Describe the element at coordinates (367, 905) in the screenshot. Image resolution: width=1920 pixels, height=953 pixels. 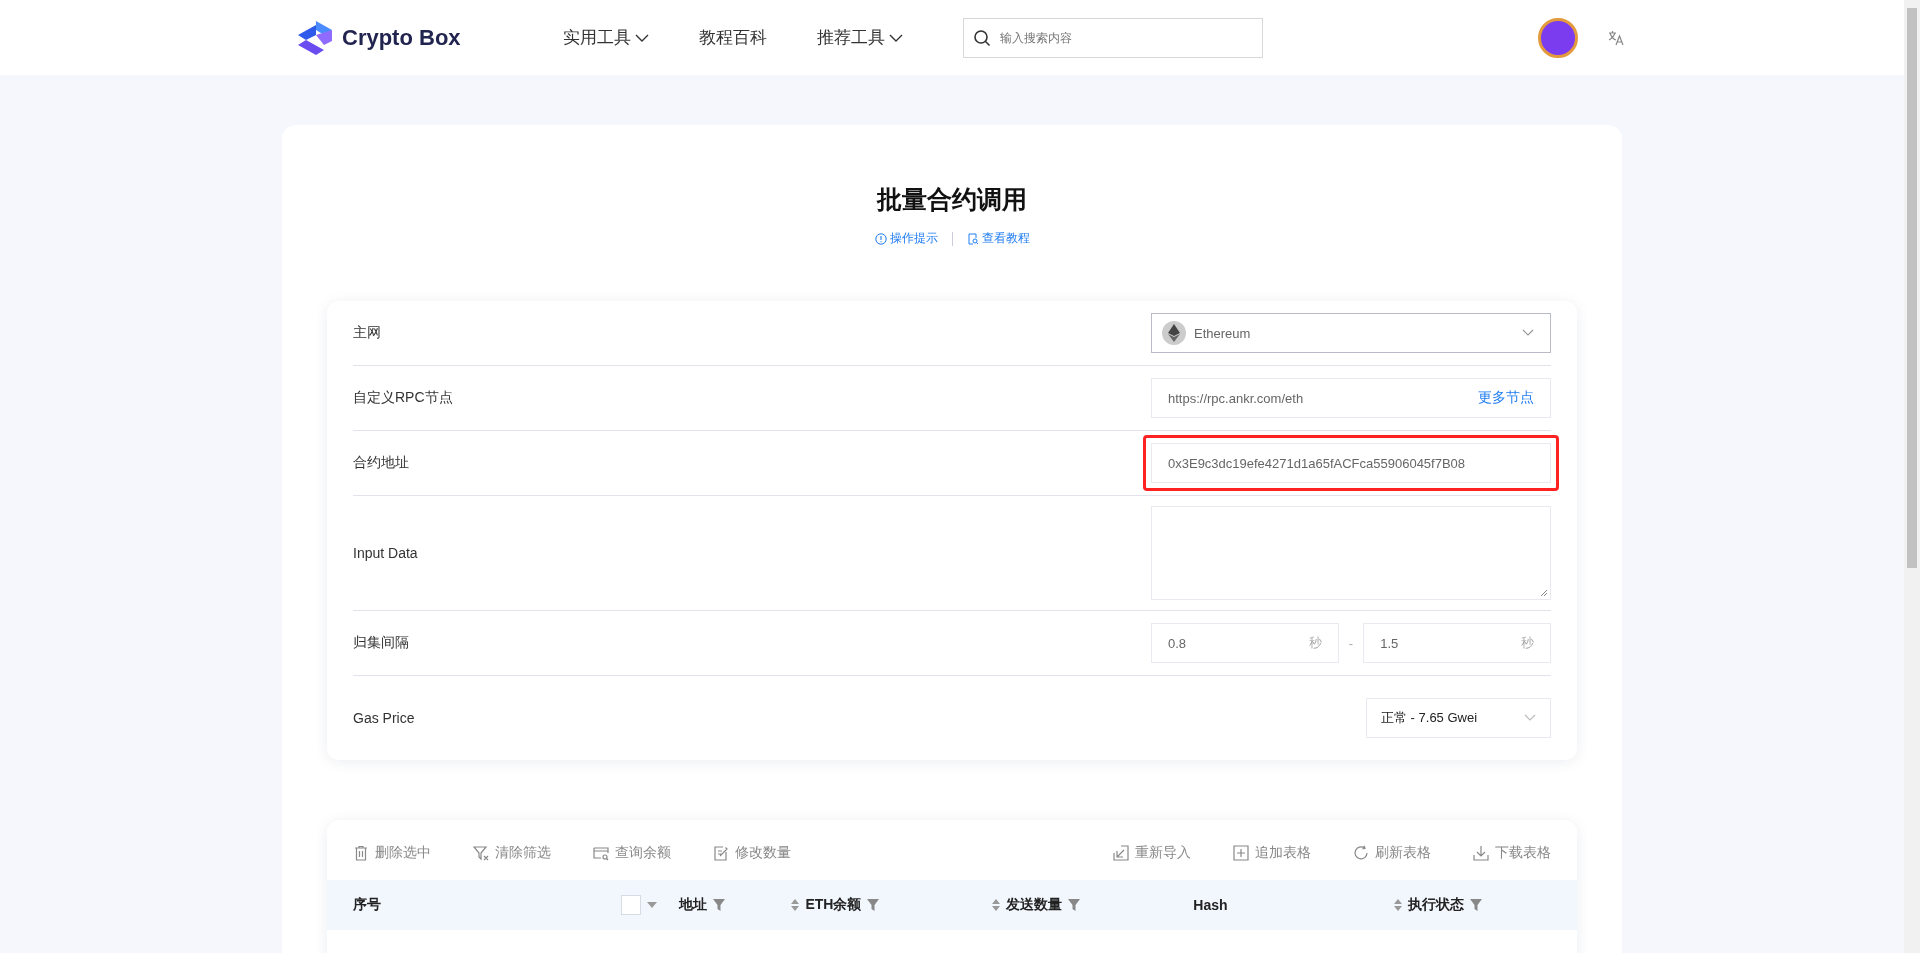
I see `column-header: 序号` at that location.